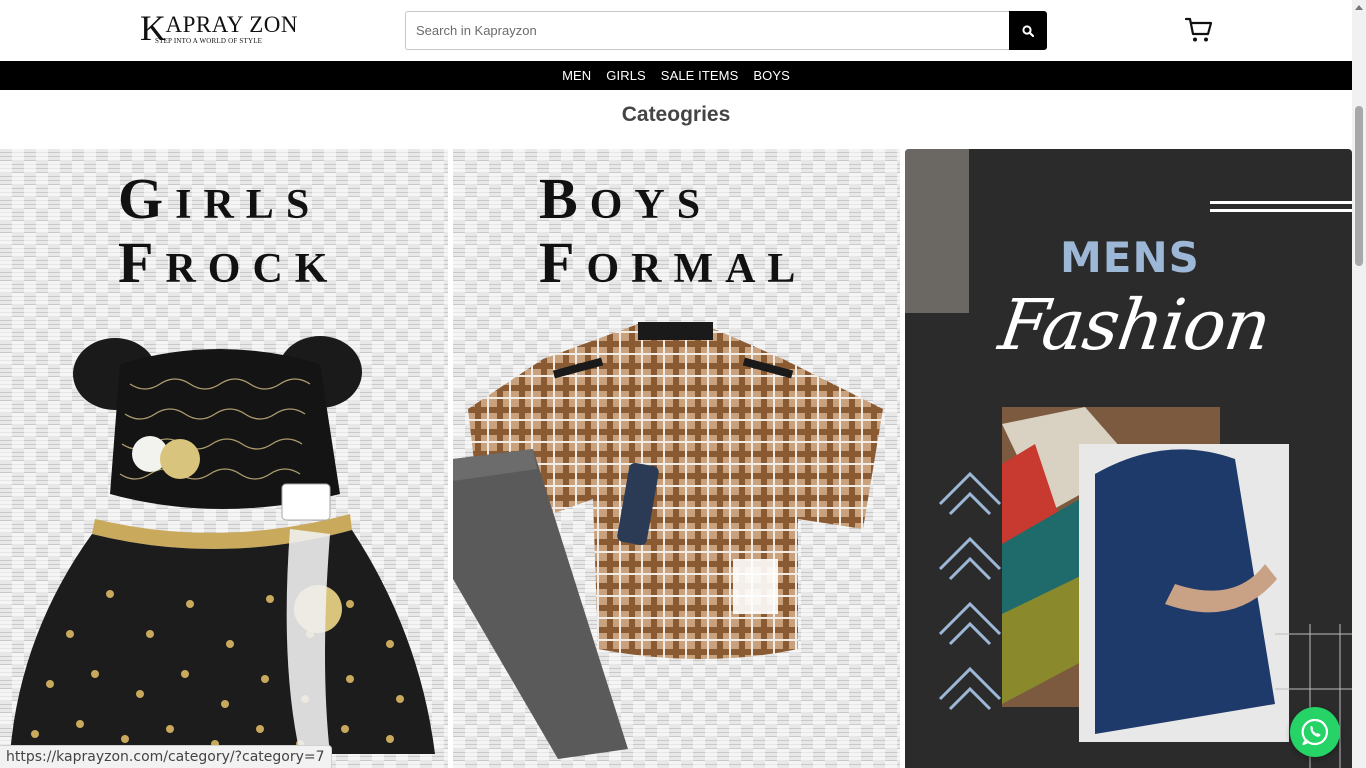 This screenshot has width=1366, height=768. Describe the element at coordinates (771, 75) in the screenshot. I see `nav-item-boys: BOYS` at that location.